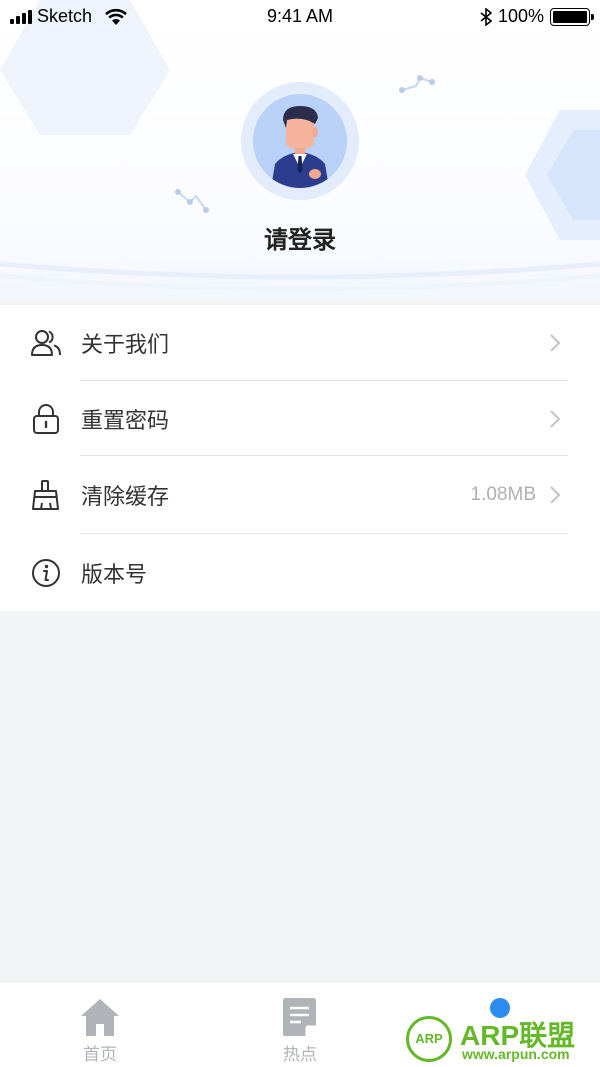 The width and height of the screenshot is (600, 1067). Describe the element at coordinates (45, 495) in the screenshot. I see `broom-icon` at that location.